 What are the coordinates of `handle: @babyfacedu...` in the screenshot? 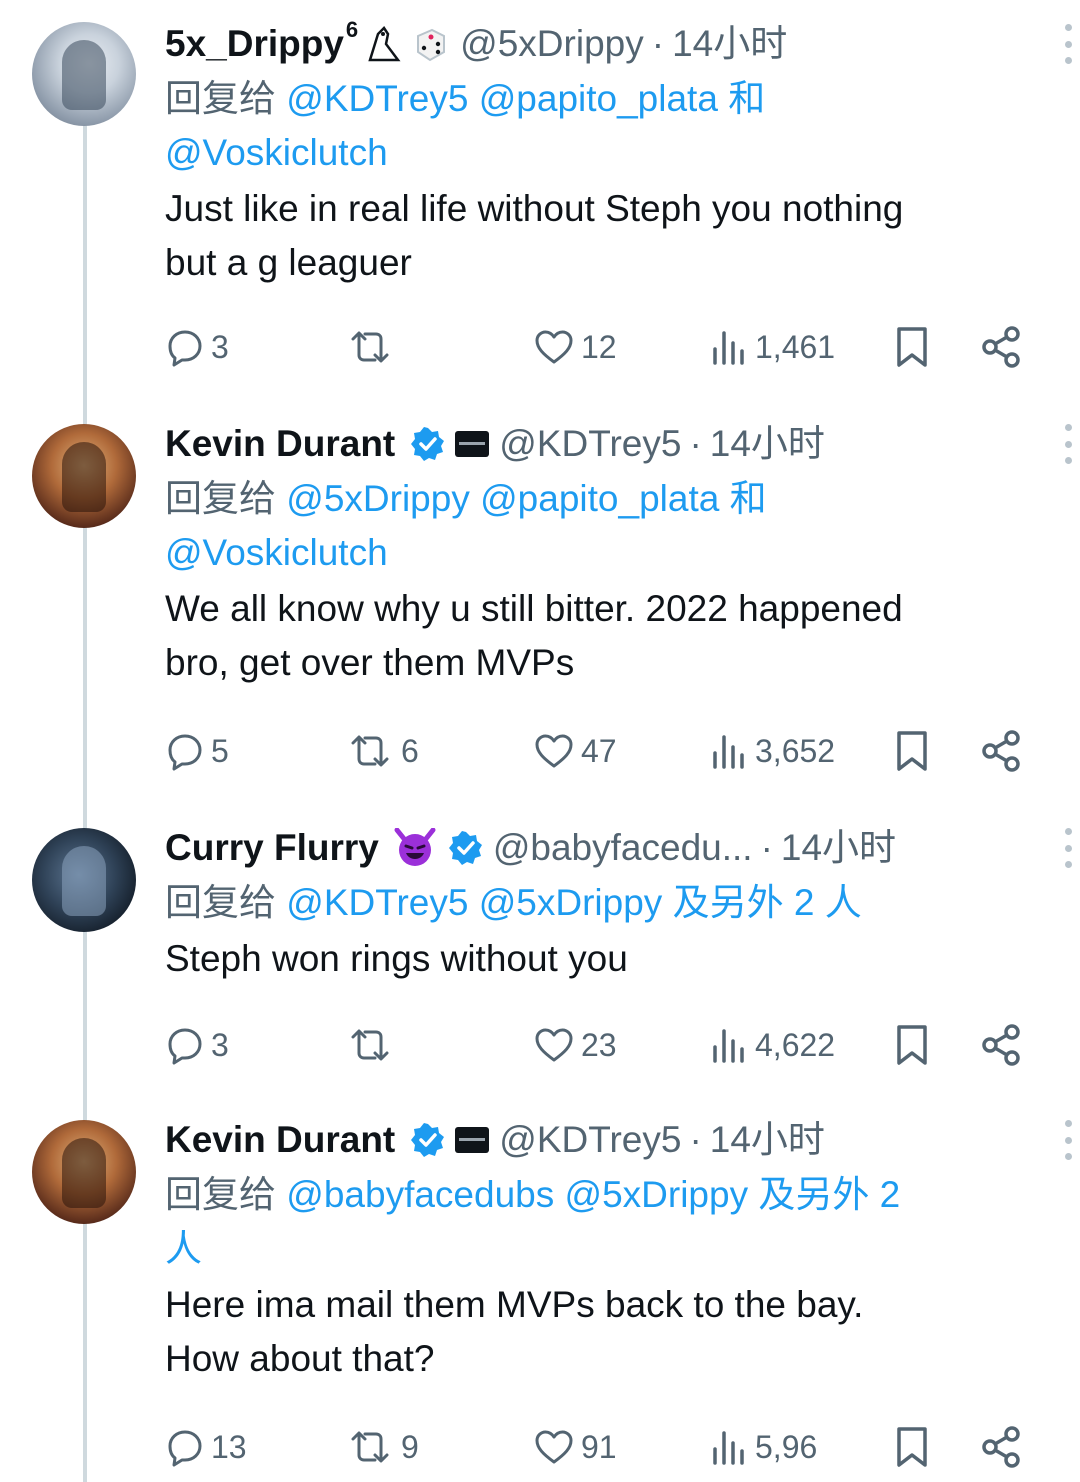 It's located at (623, 848).